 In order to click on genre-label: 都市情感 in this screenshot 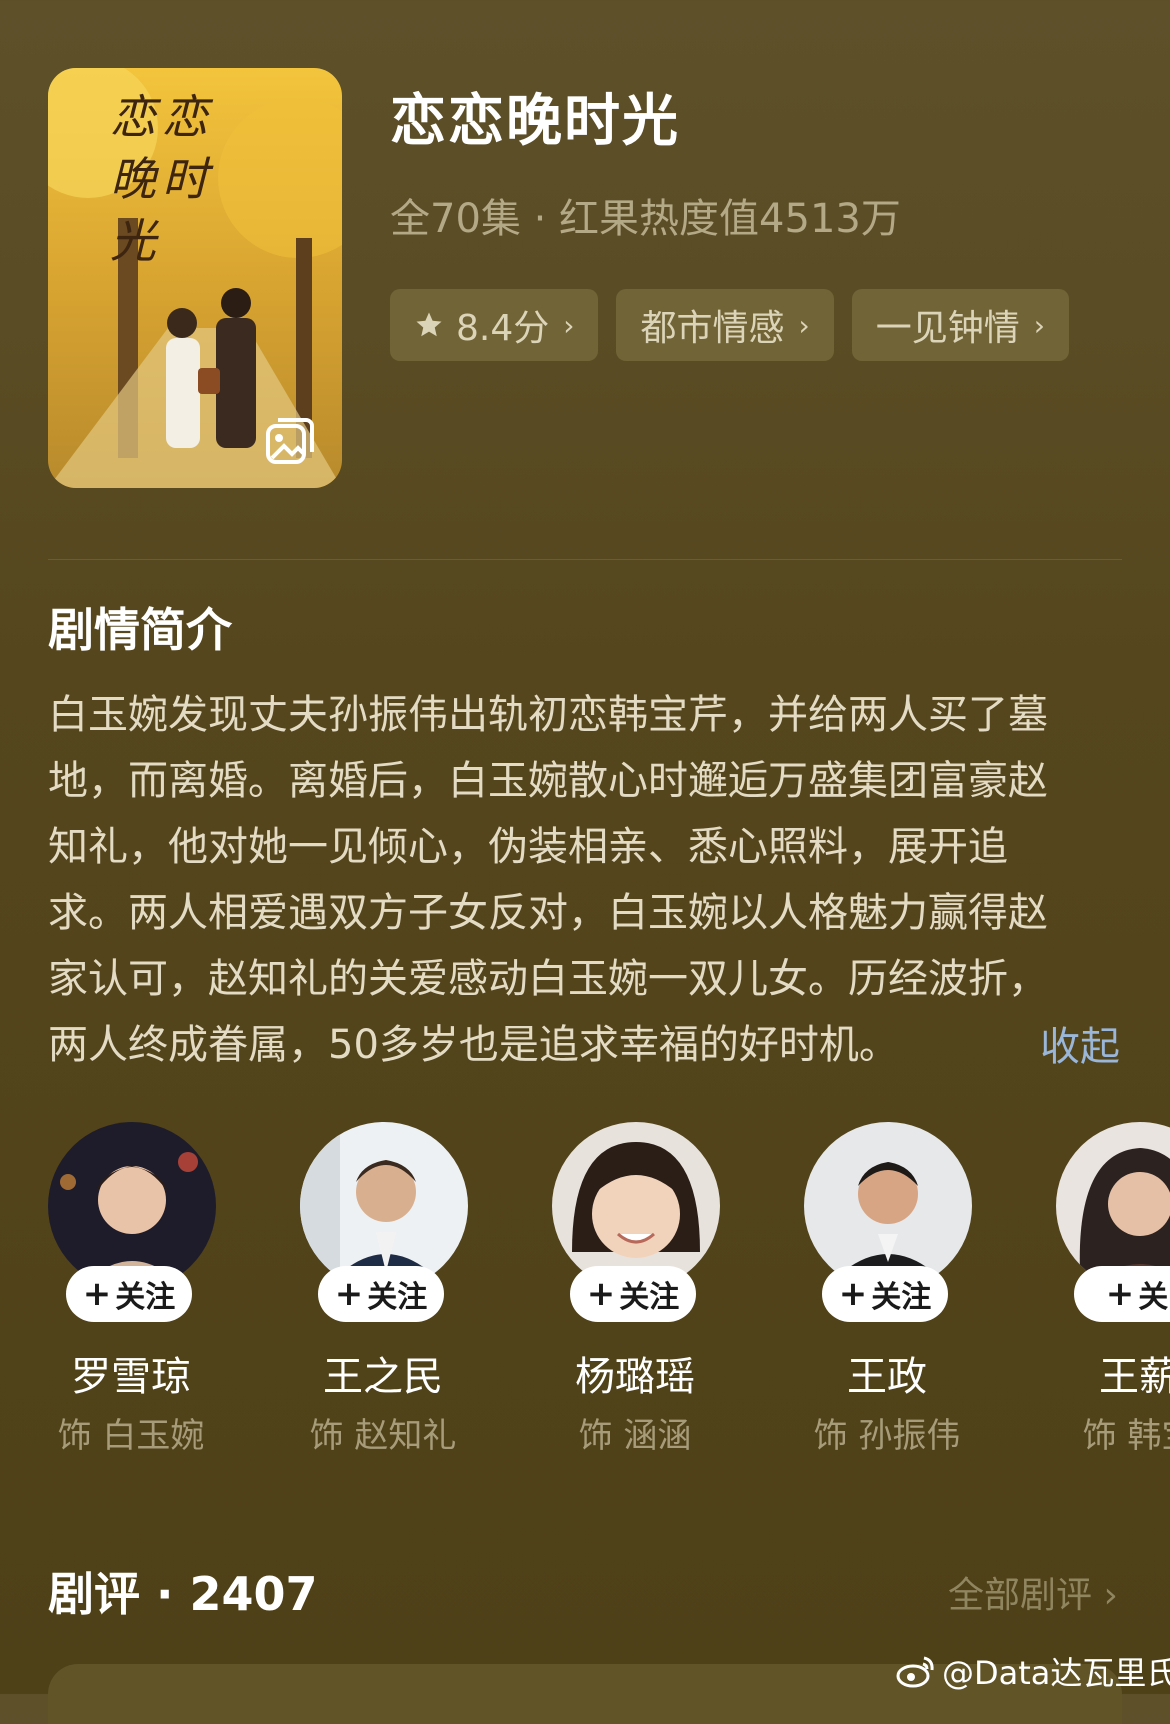, I will do `click(712, 328)`.